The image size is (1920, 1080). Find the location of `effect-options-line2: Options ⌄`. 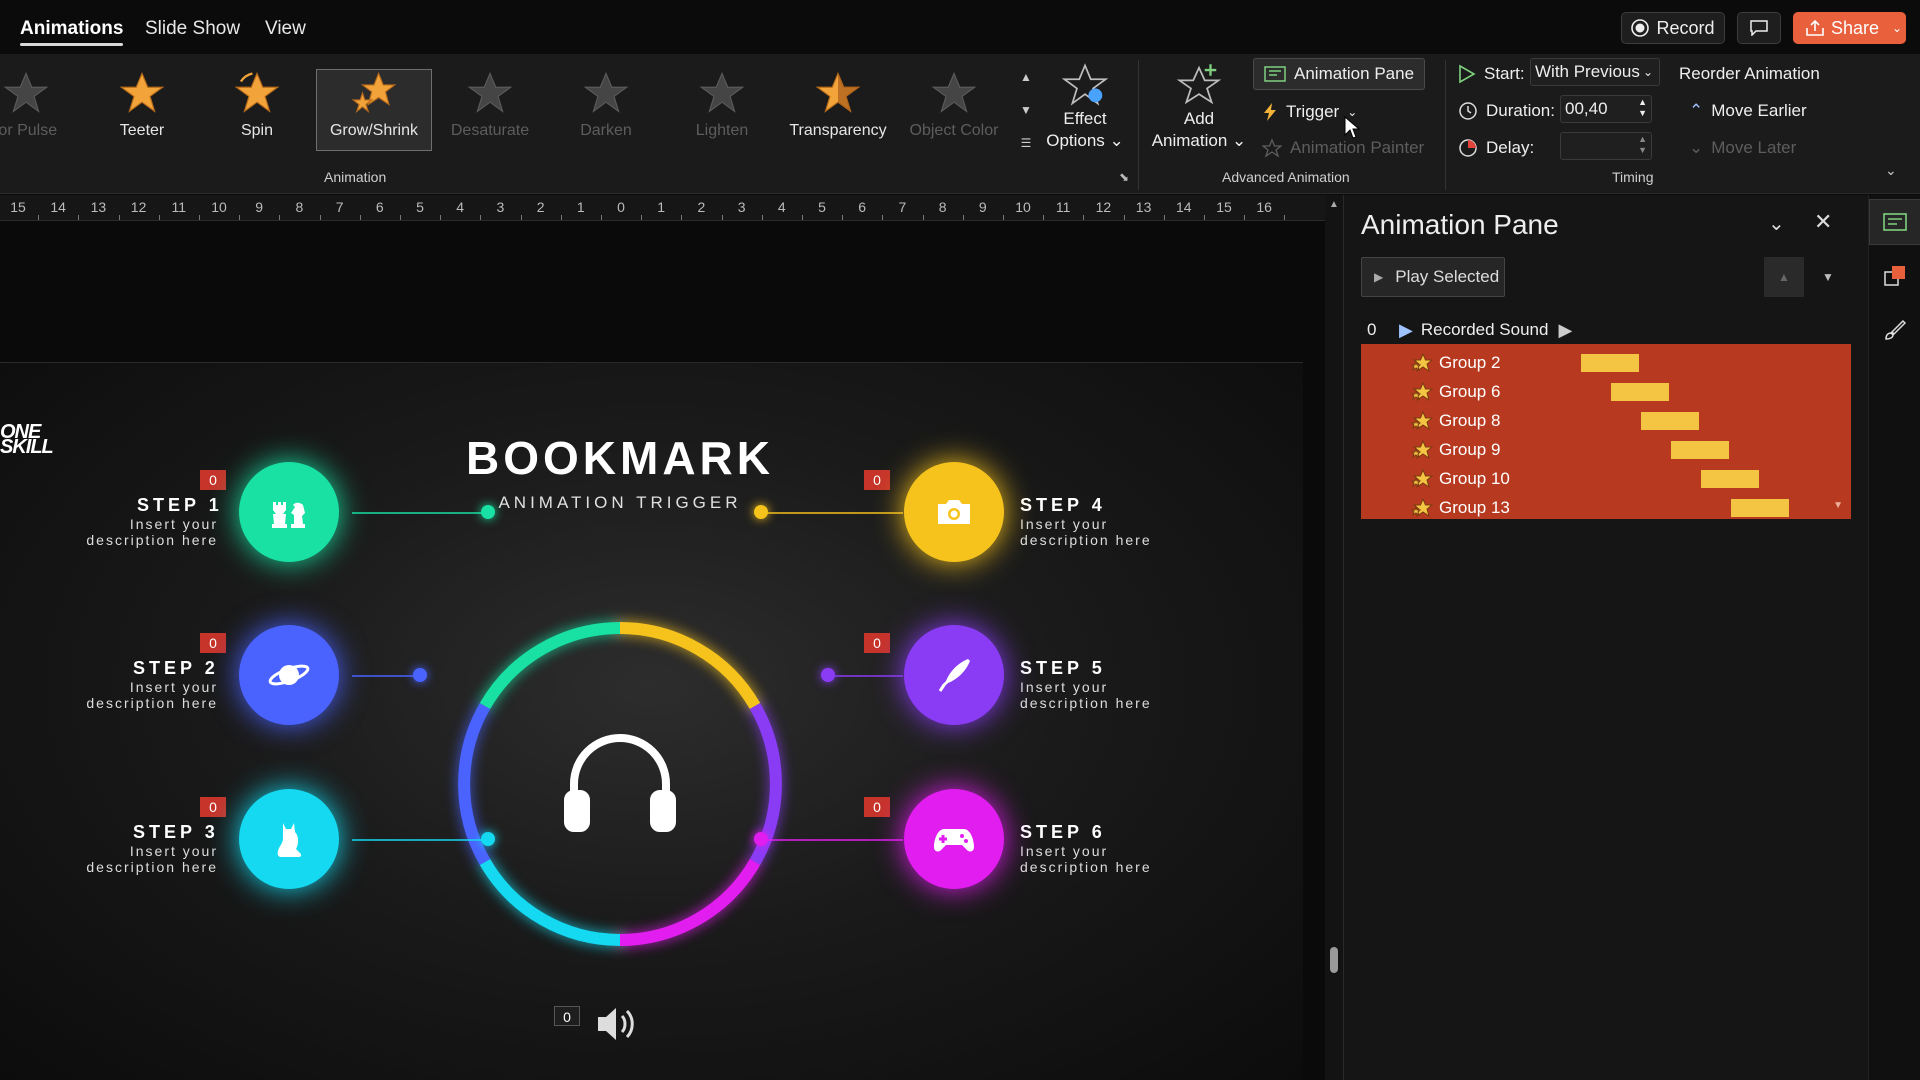

effect-options-line2: Options ⌄ is located at coordinates (1085, 140).